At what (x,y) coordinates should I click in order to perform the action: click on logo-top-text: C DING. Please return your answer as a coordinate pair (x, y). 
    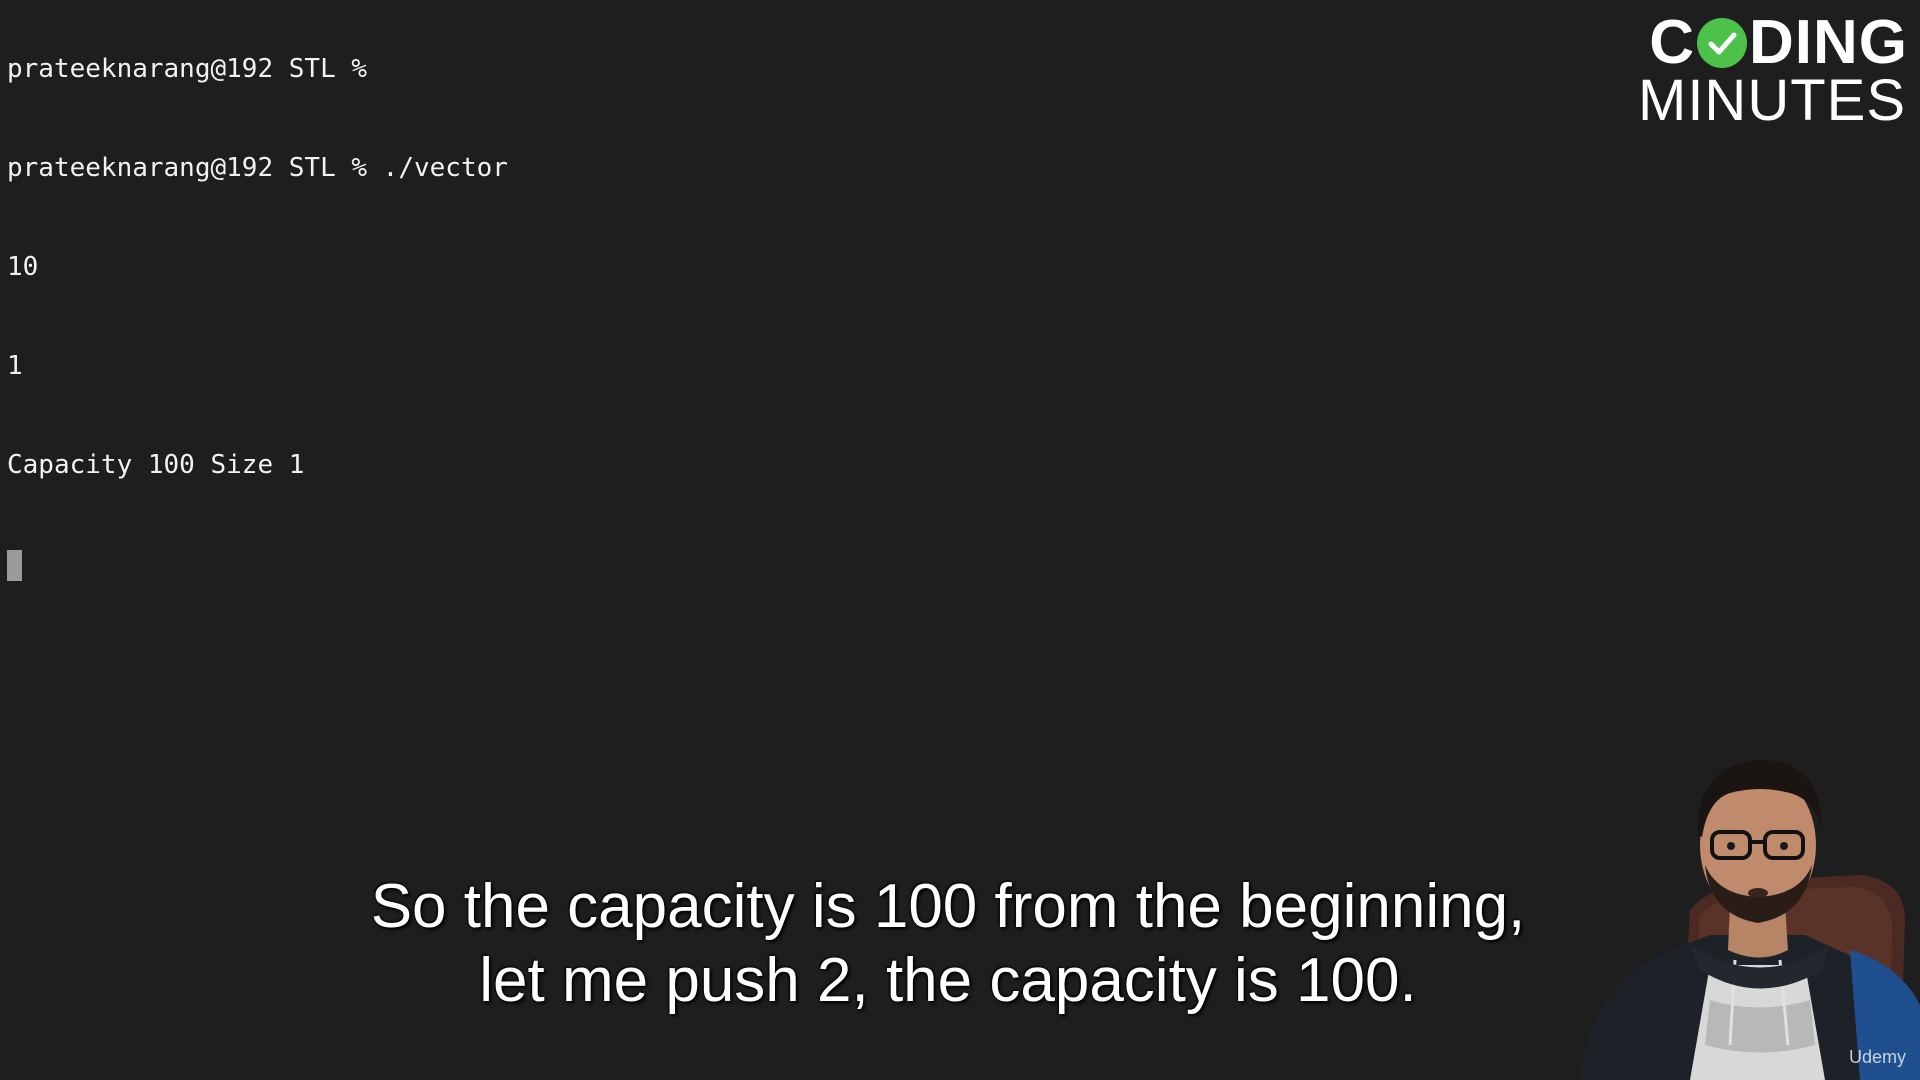
    Looking at the image, I should click on (1778, 43).